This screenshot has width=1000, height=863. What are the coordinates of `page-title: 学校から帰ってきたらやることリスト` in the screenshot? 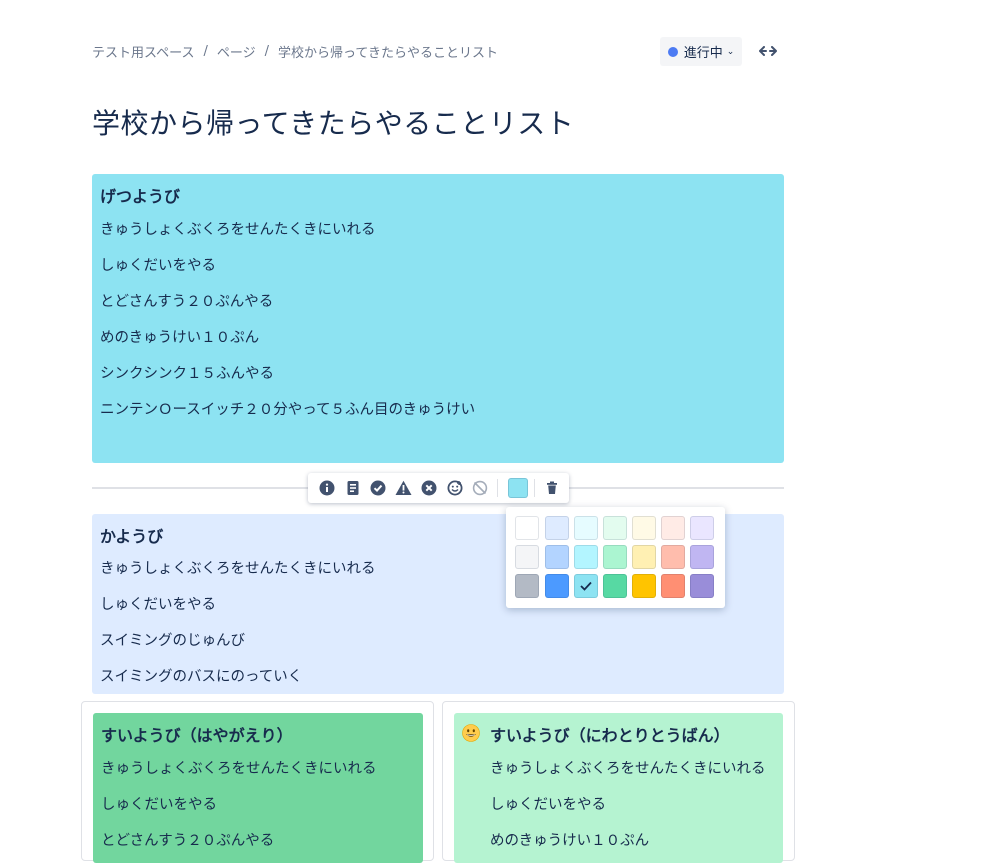 It's located at (333, 122).